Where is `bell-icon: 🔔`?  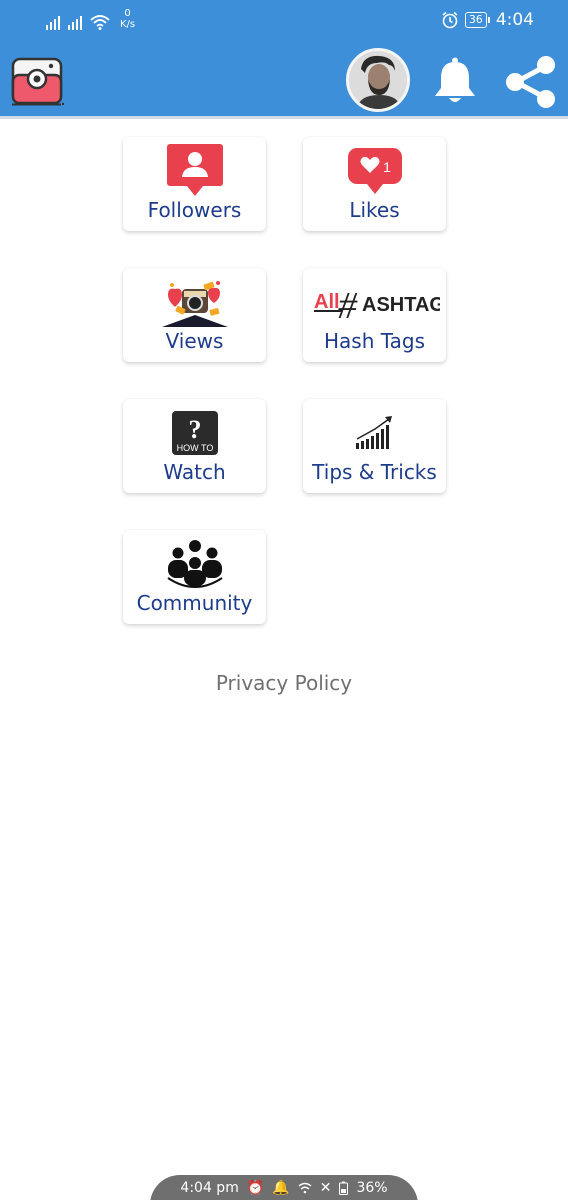
bell-icon: 🔔 is located at coordinates (281, 1188).